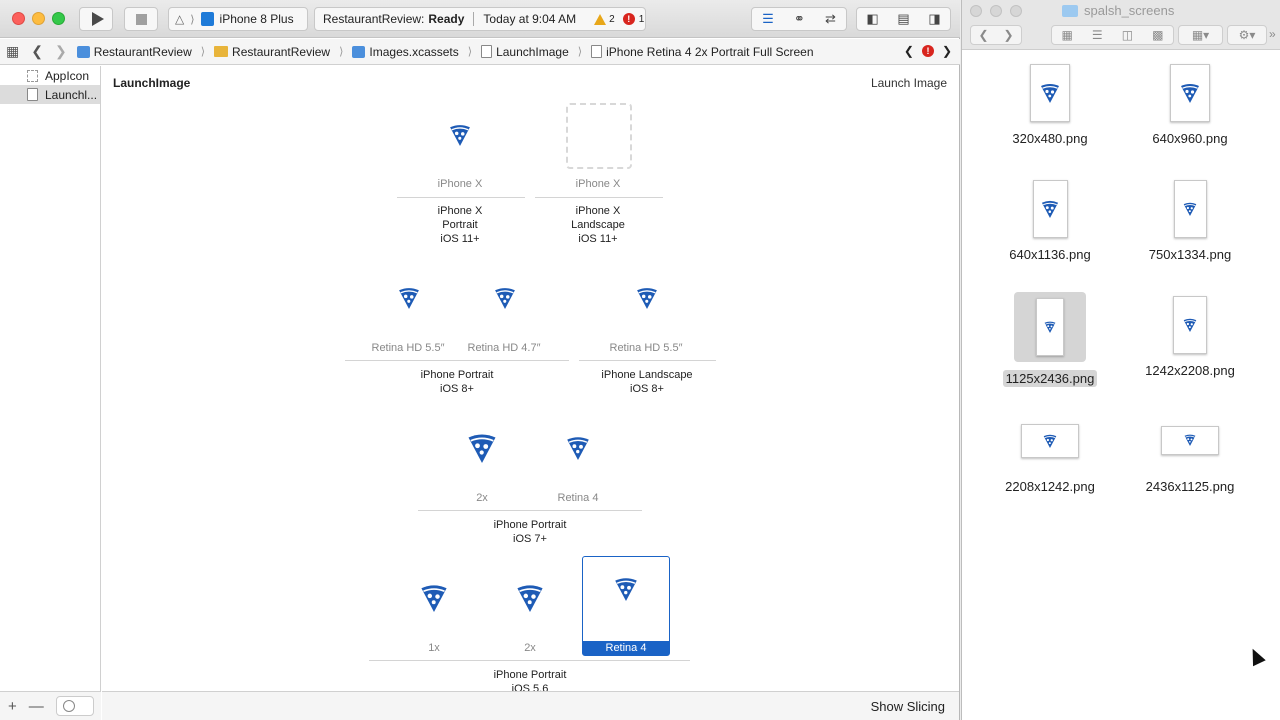  What do you see at coordinates (628, 19) in the screenshot?
I see `error-icon: !` at bounding box center [628, 19].